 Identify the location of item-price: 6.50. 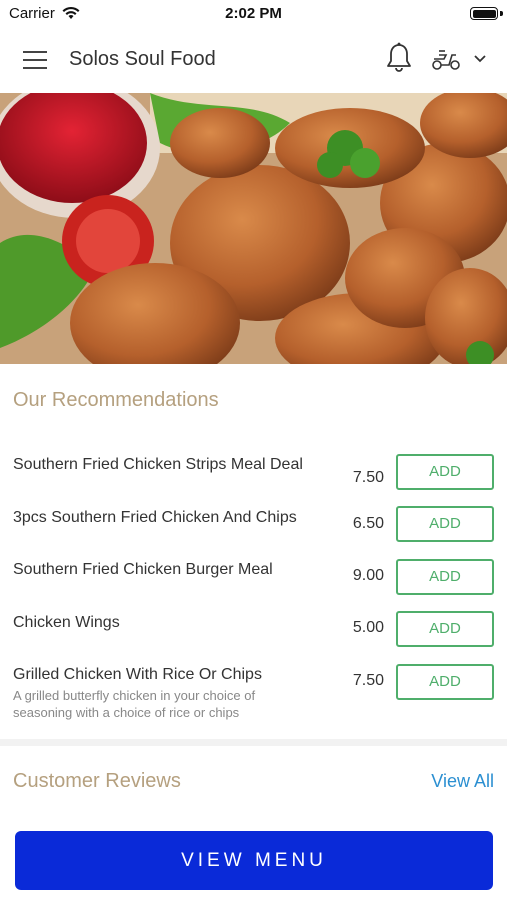
(368, 523).